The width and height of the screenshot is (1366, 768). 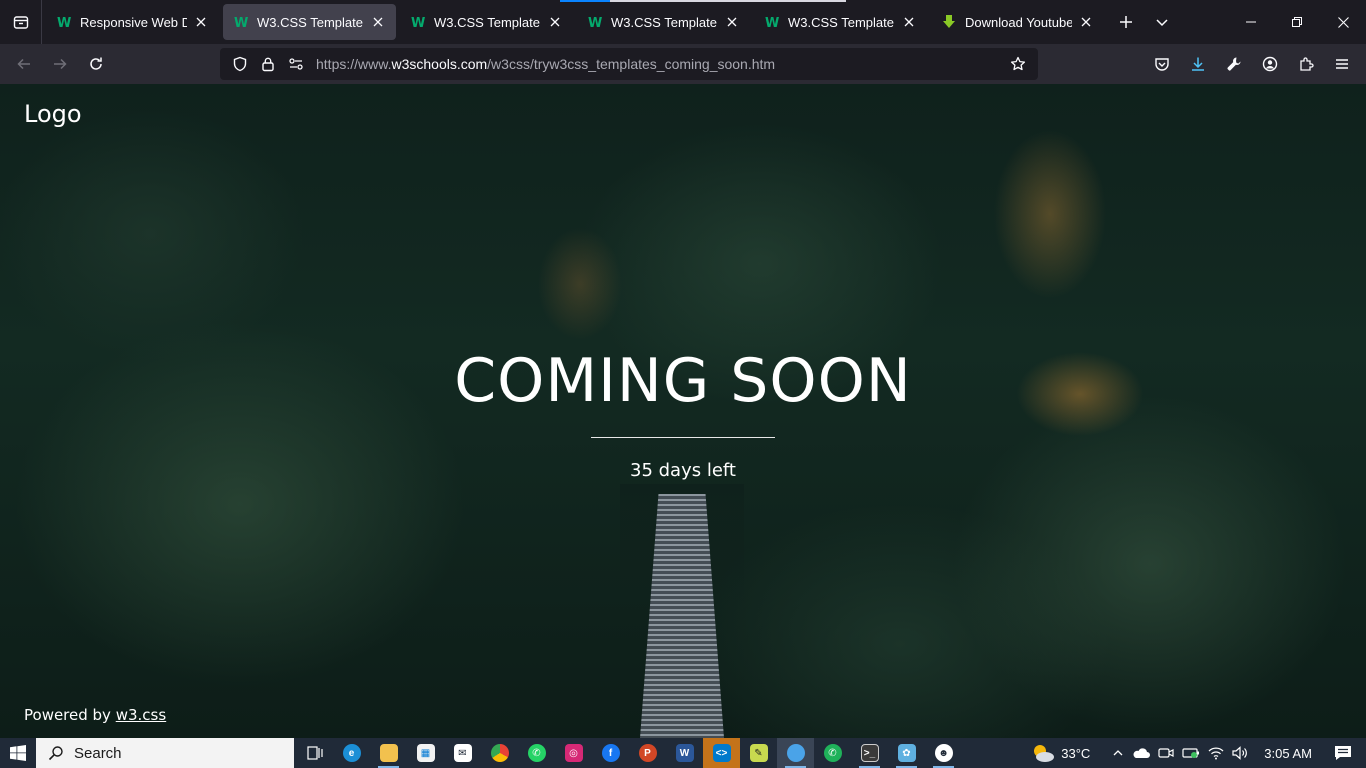 I want to click on close-window-button, so click(x=1343, y=22).